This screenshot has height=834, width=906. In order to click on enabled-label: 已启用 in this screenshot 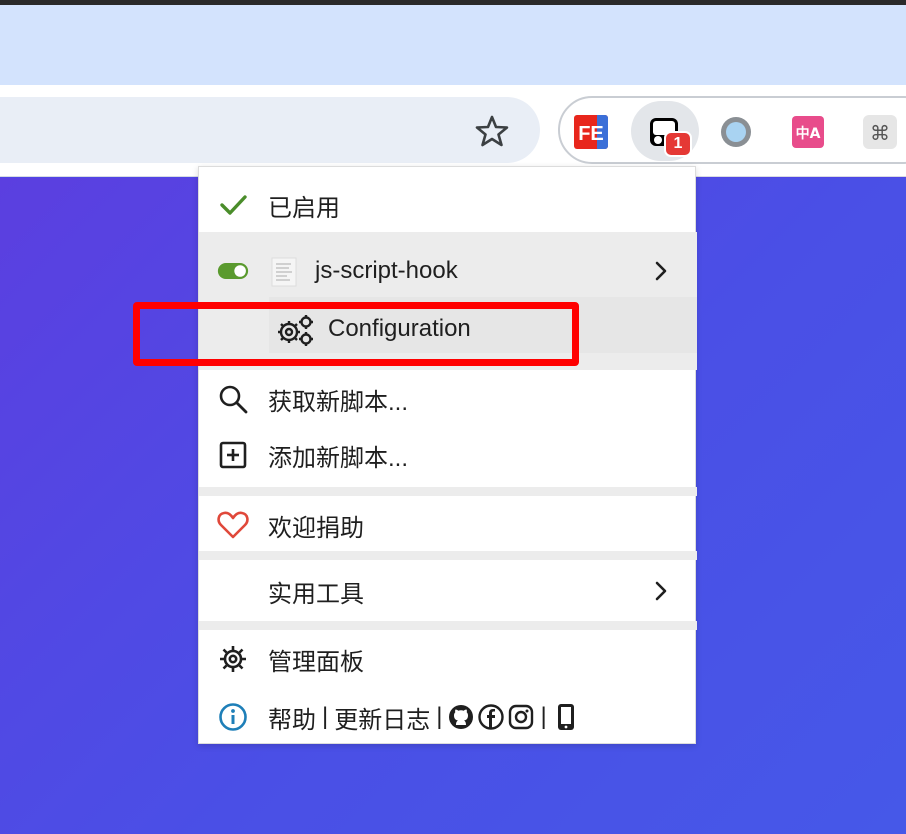, I will do `click(304, 208)`.